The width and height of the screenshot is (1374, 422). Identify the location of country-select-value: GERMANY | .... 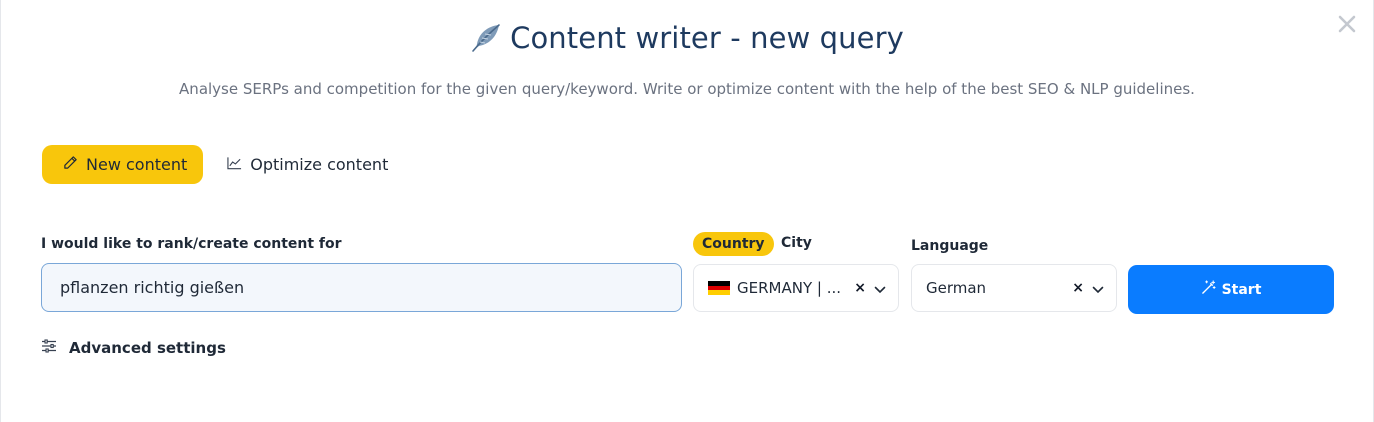
(789, 288).